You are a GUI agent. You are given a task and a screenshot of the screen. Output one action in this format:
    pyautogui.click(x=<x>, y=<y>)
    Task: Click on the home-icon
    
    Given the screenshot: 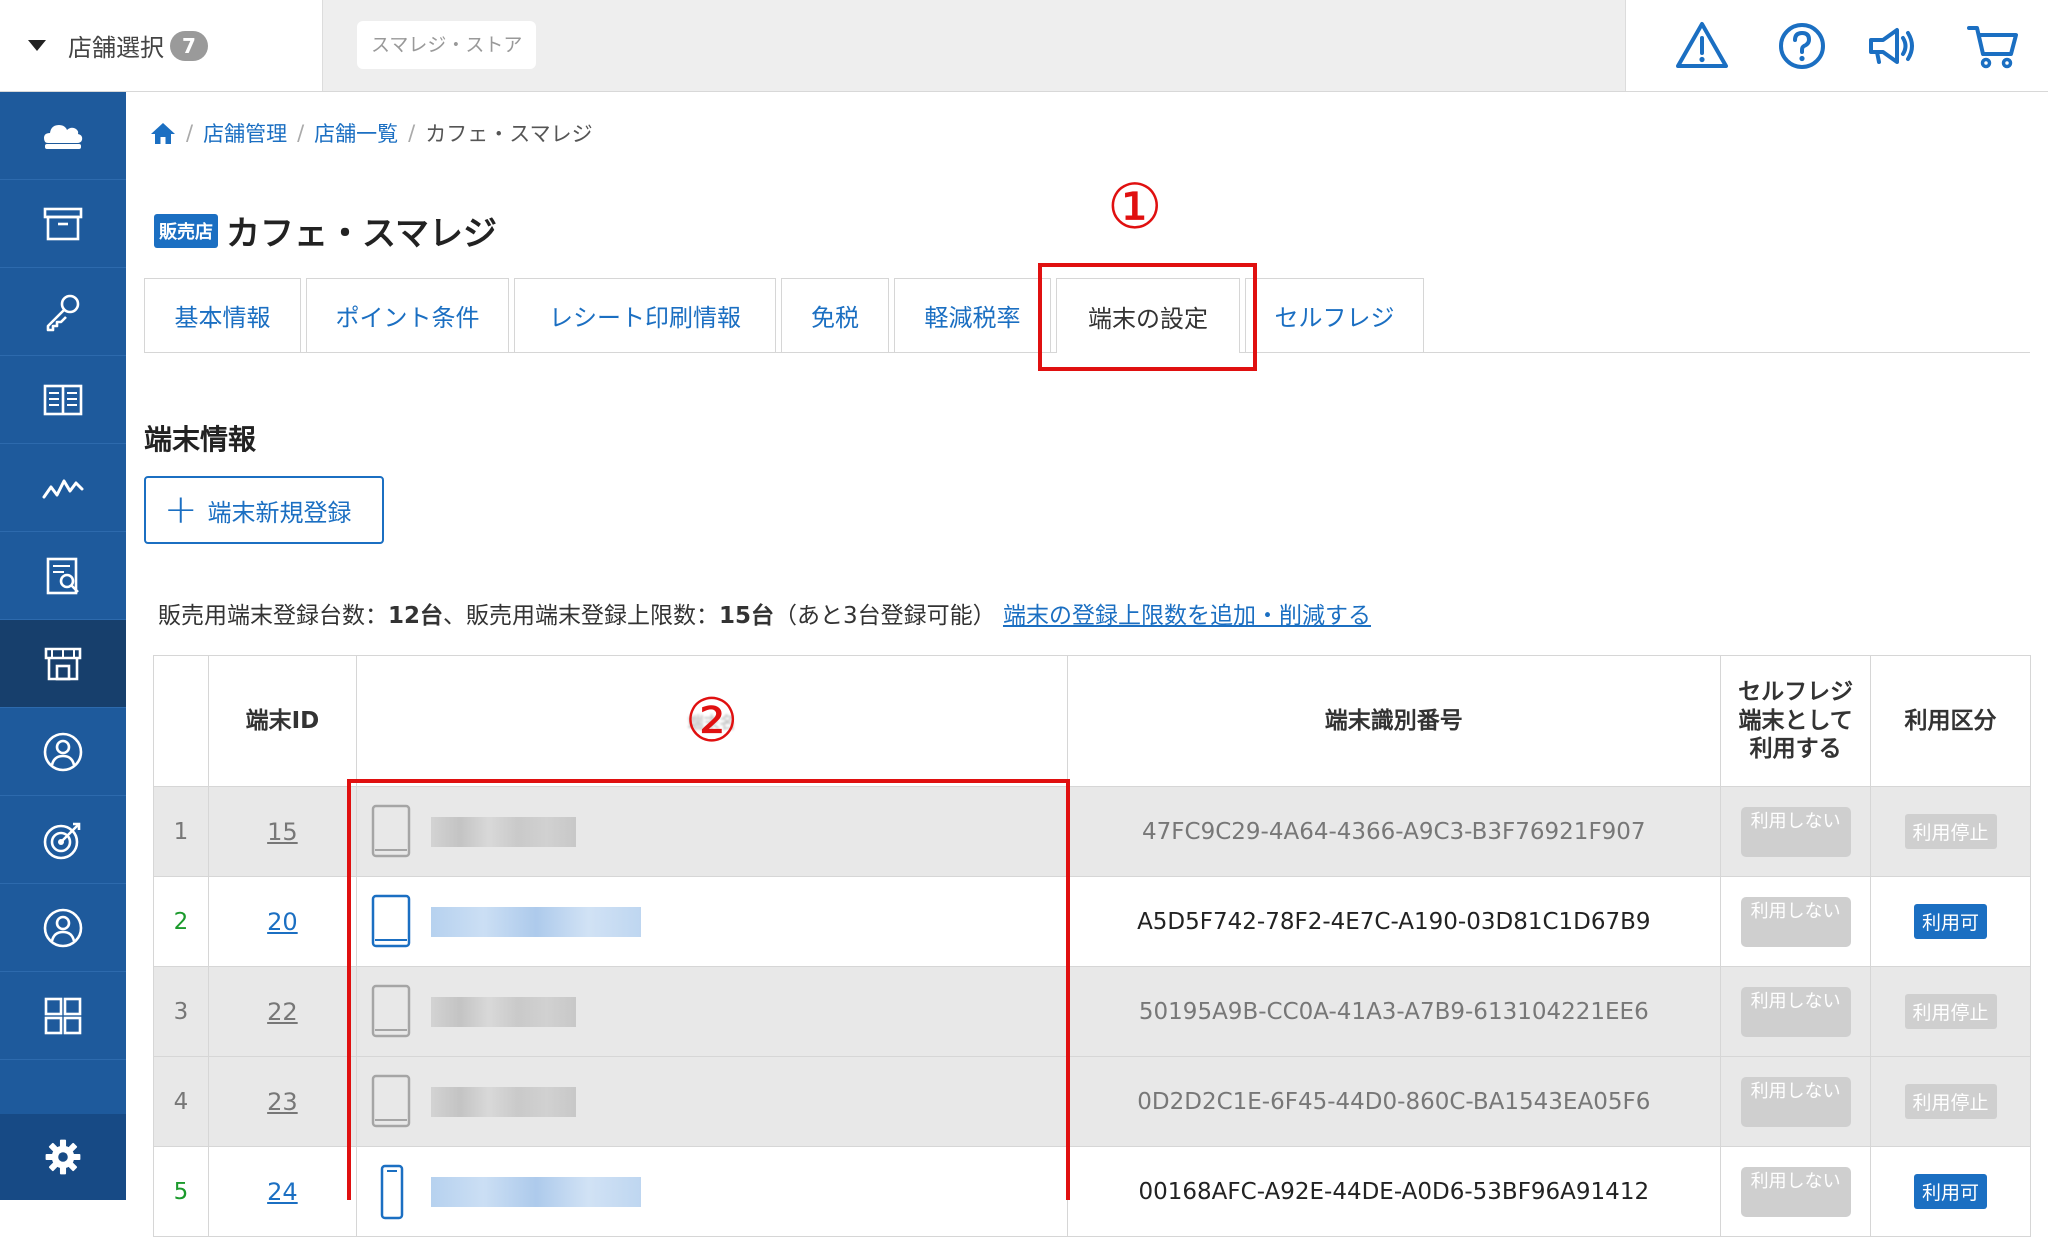 What is the action you would take?
    pyautogui.click(x=163, y=133)
    